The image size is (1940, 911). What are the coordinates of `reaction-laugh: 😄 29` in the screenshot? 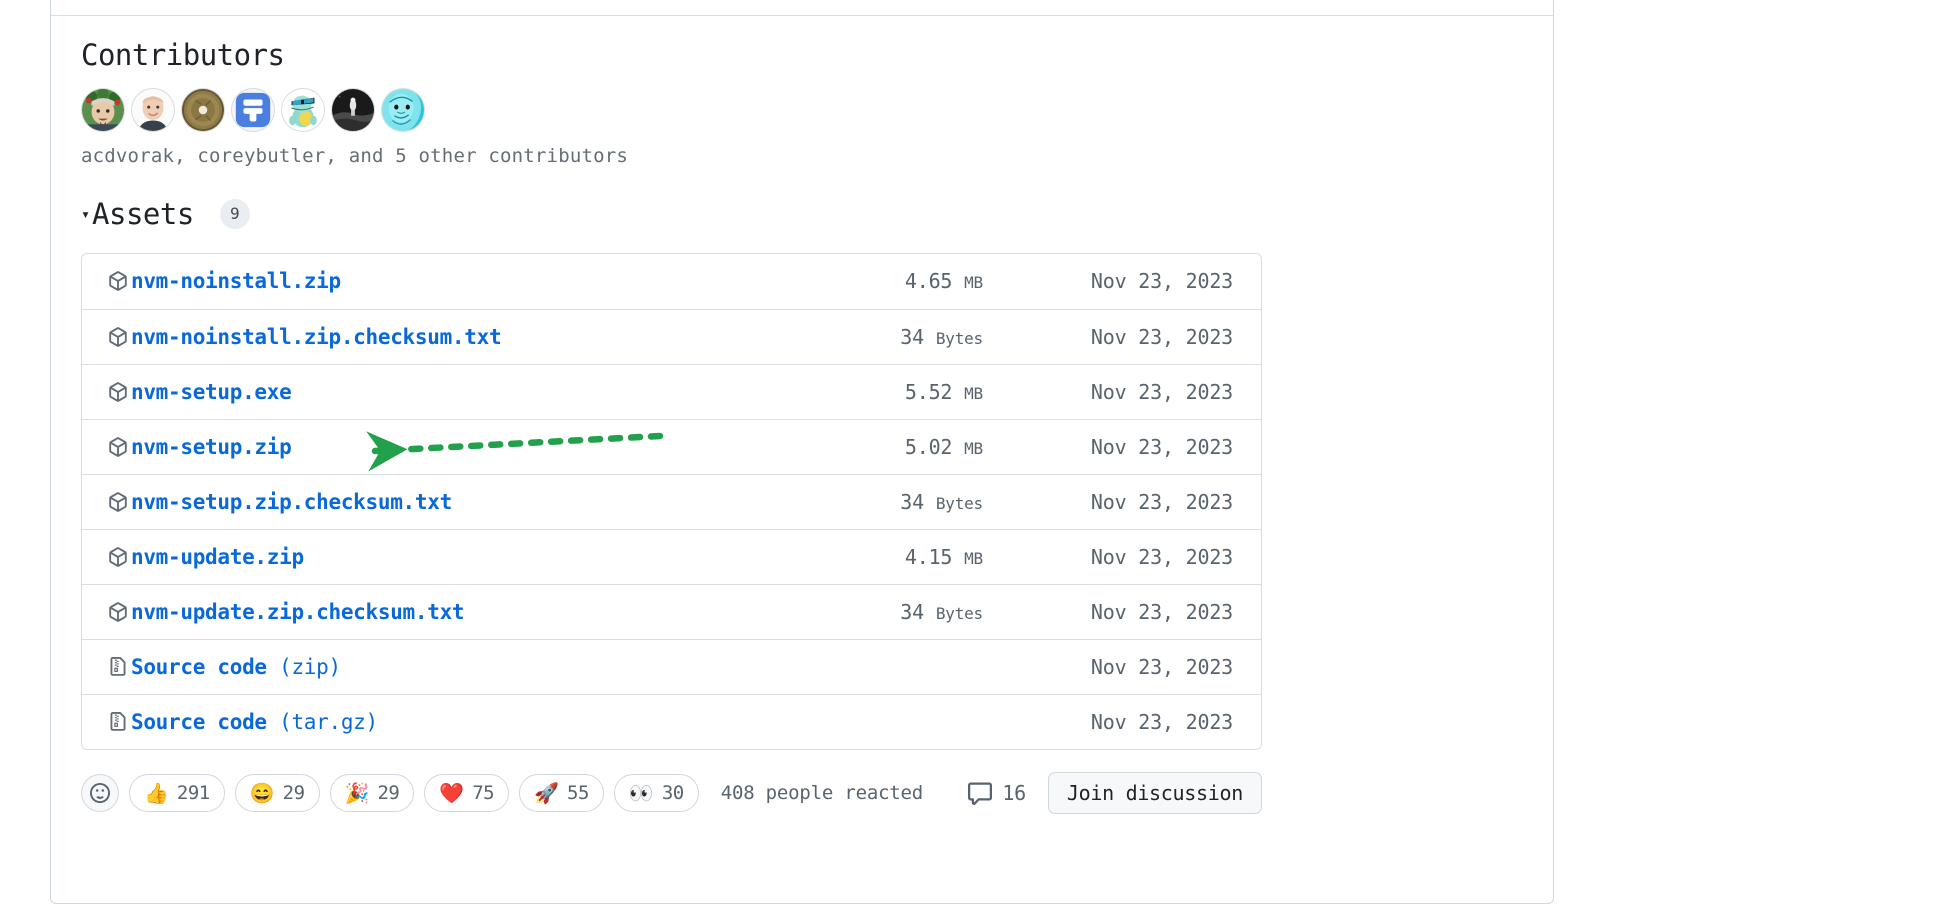 It's located at (277, 792).